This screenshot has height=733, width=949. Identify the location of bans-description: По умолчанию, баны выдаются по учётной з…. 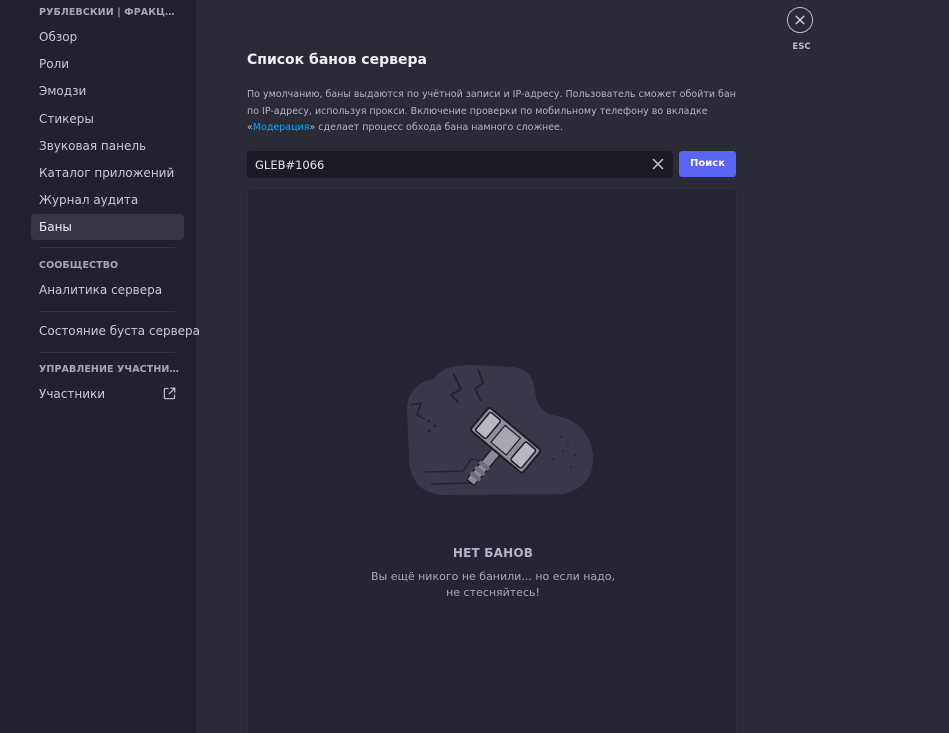
(492, 112).